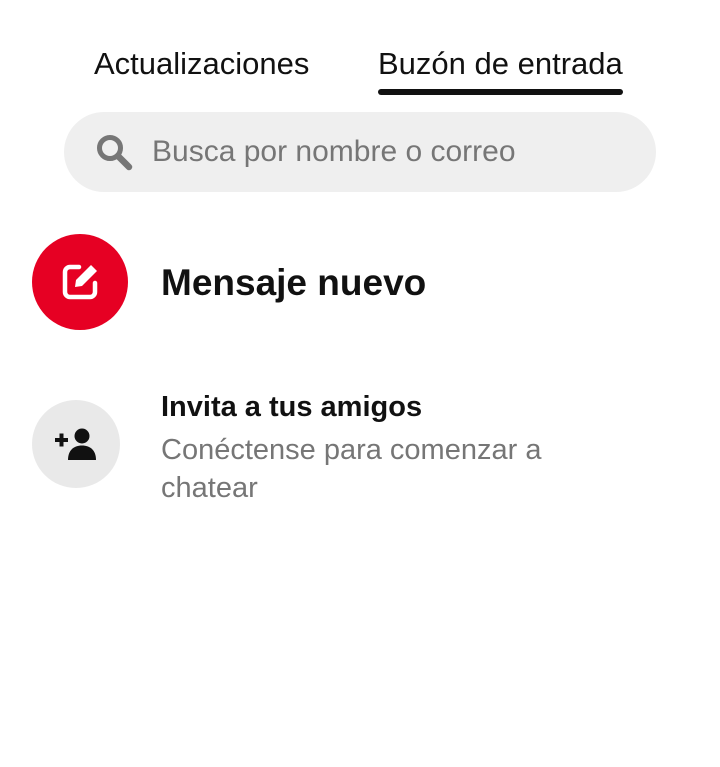 Image resolution: width=720 pixels, height=767 pixels. I want to click on tab-inbox: Buzón de entrada, so click(500, 67).